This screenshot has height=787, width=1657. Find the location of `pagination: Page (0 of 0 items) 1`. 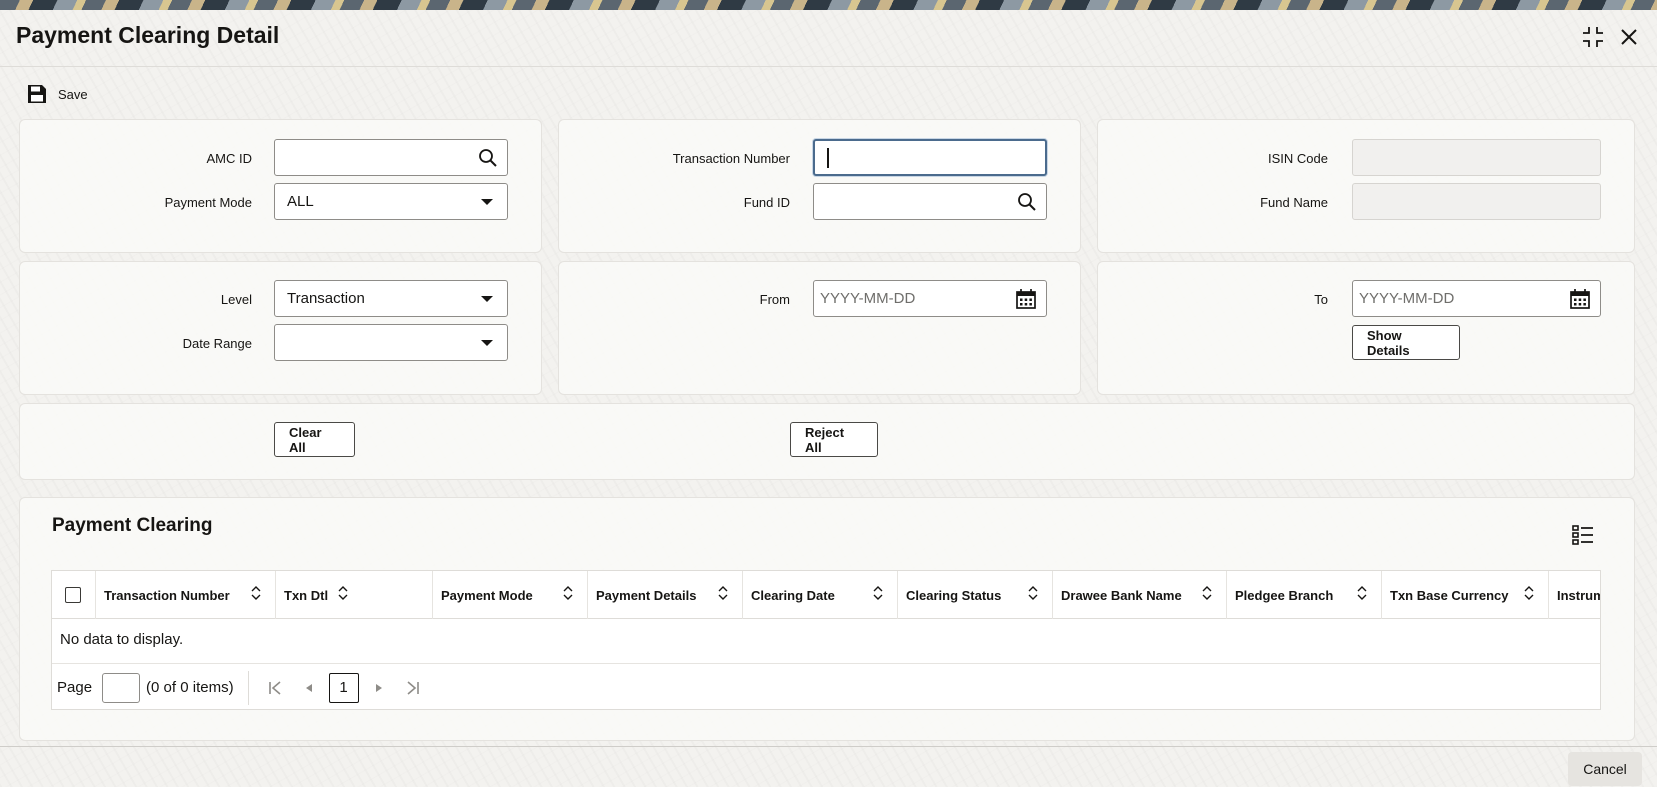

pagination: Page (0 of 0 items) 1 is located at coordinates (826, 686).